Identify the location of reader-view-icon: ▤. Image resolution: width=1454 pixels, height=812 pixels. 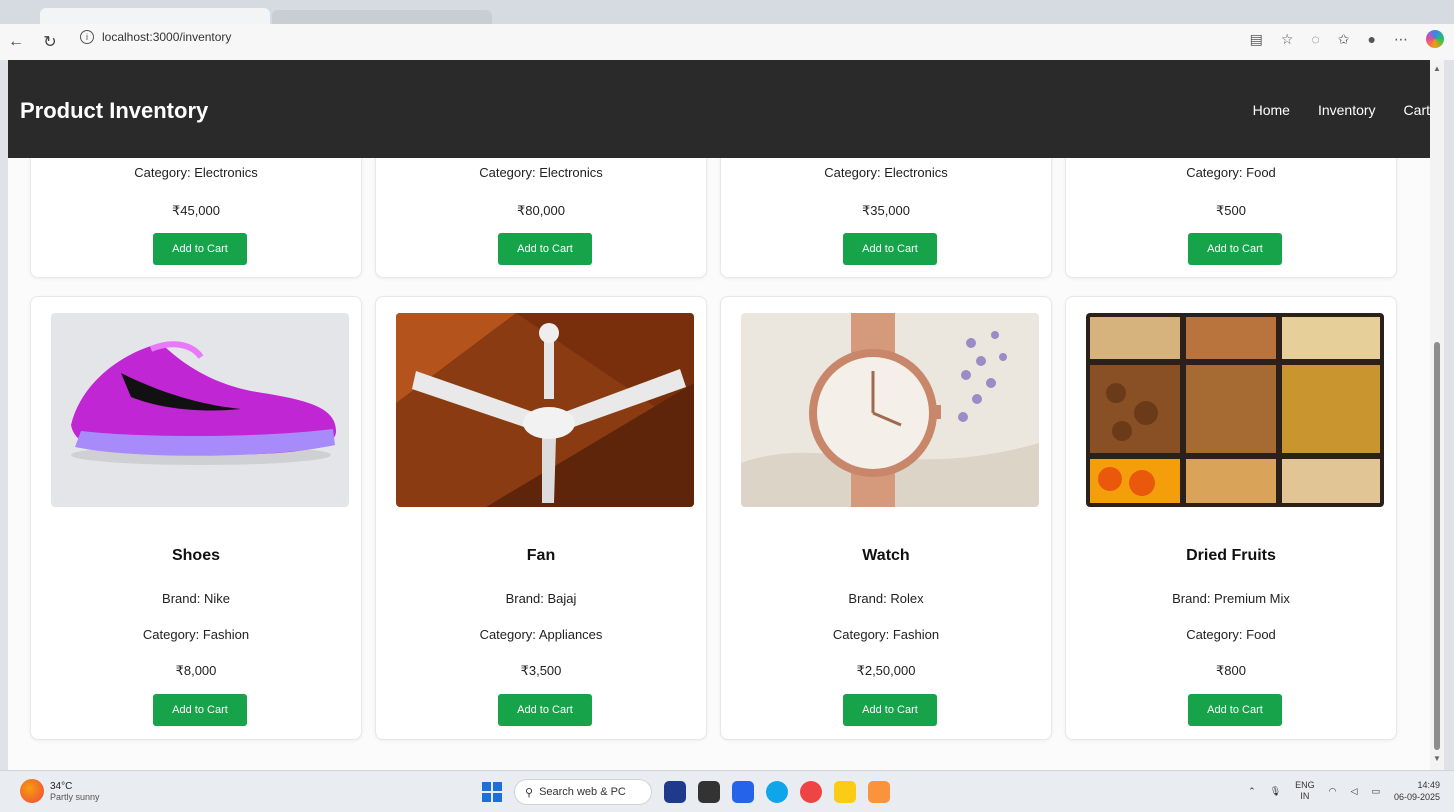
(1256, 39).